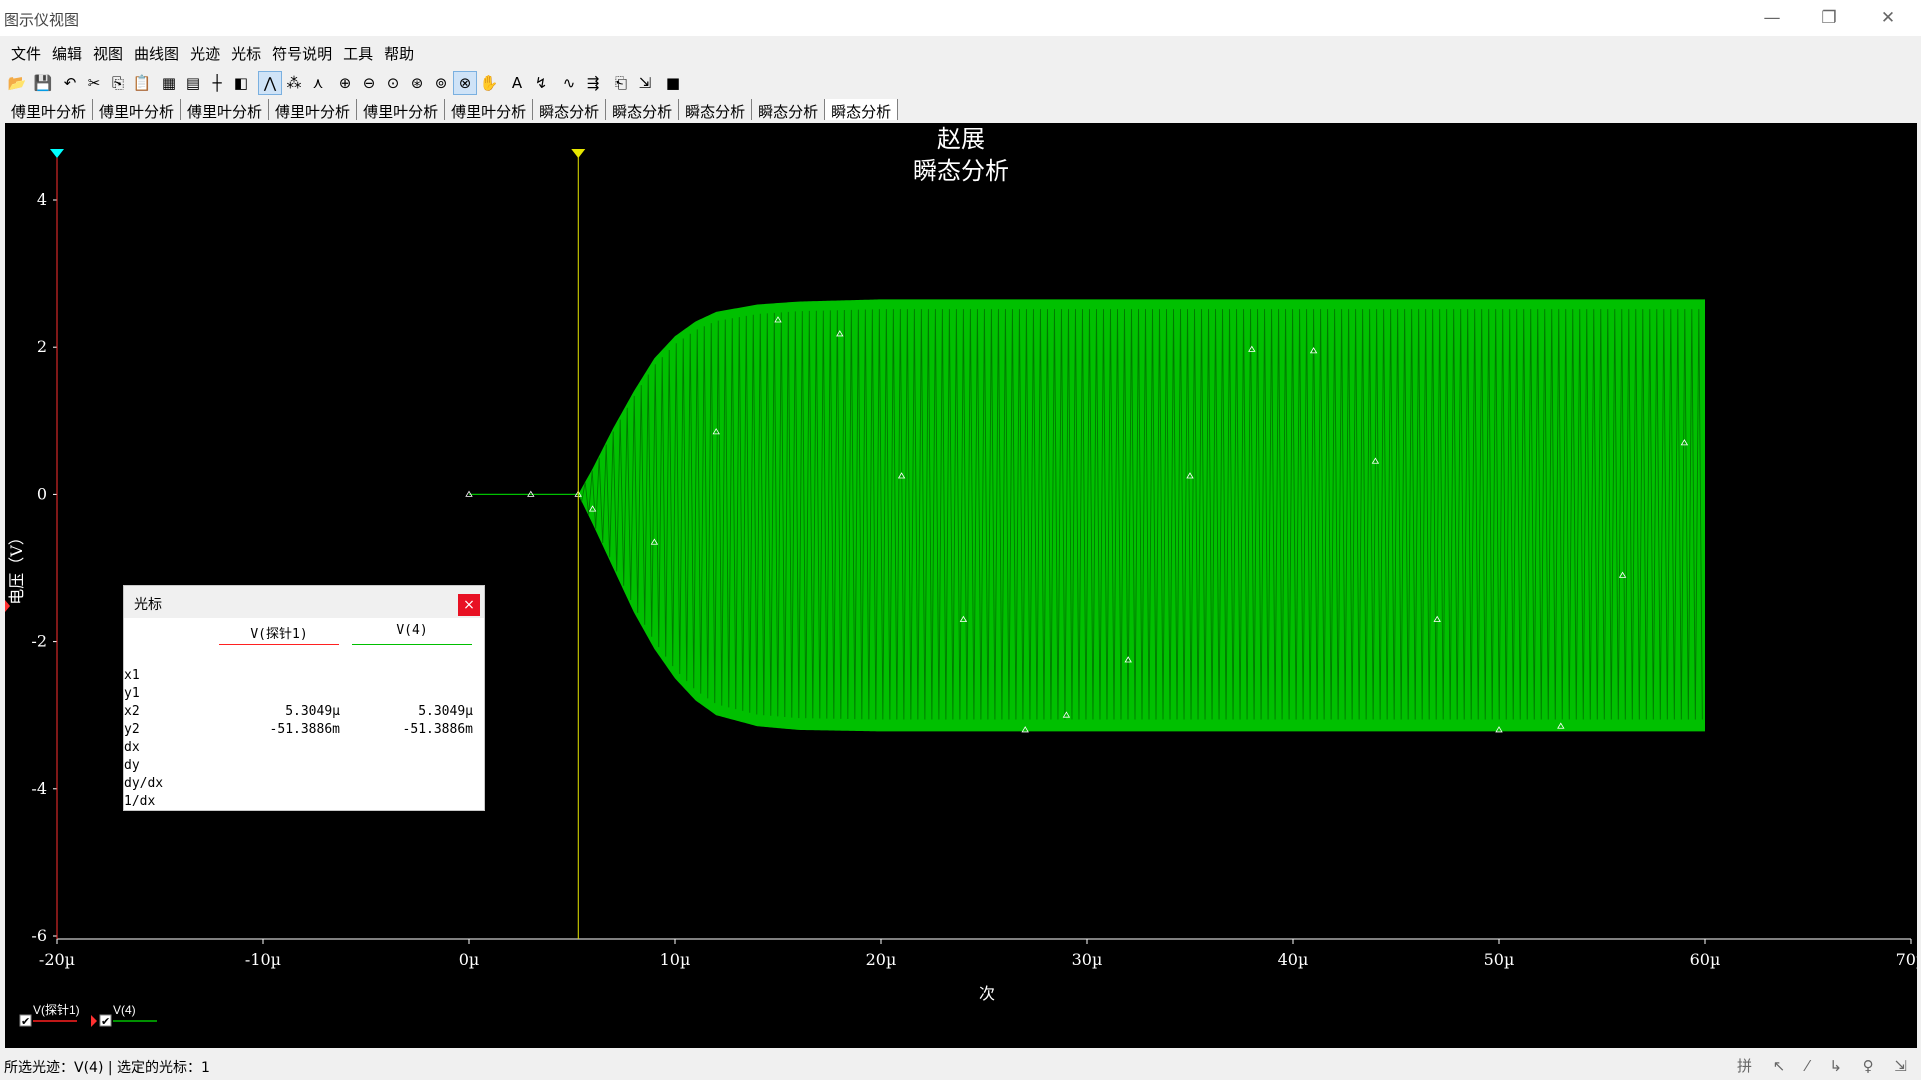 The width and height of the screenshot is (1921, 1080). What do you see at coordinates (441, 83) in the screenshot?
I see `zoom-y-icon: ⊚` at bounding box center [441, 83].